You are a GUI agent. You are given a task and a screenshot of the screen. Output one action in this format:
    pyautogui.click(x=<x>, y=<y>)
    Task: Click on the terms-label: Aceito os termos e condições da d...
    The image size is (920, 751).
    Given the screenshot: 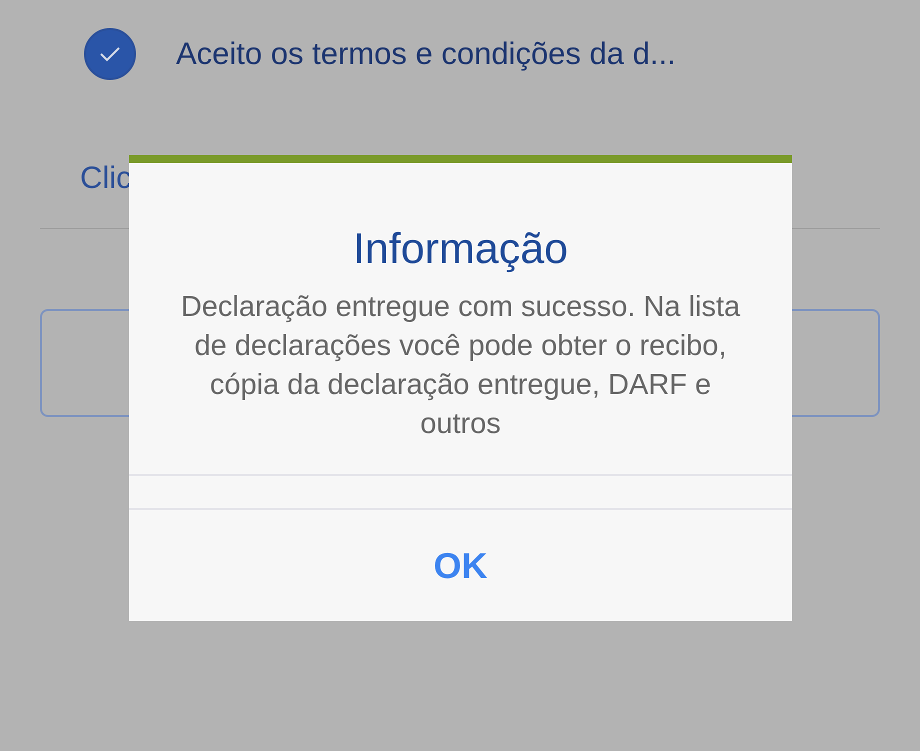 What is the action you would take?
    pyautogui.click(x=426, y=54)
    